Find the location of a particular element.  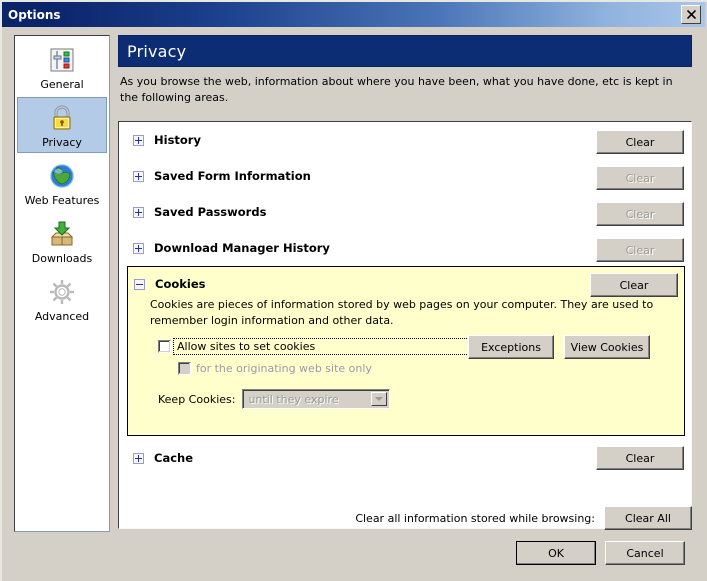

close-icon is located at coordinates (691, 14).